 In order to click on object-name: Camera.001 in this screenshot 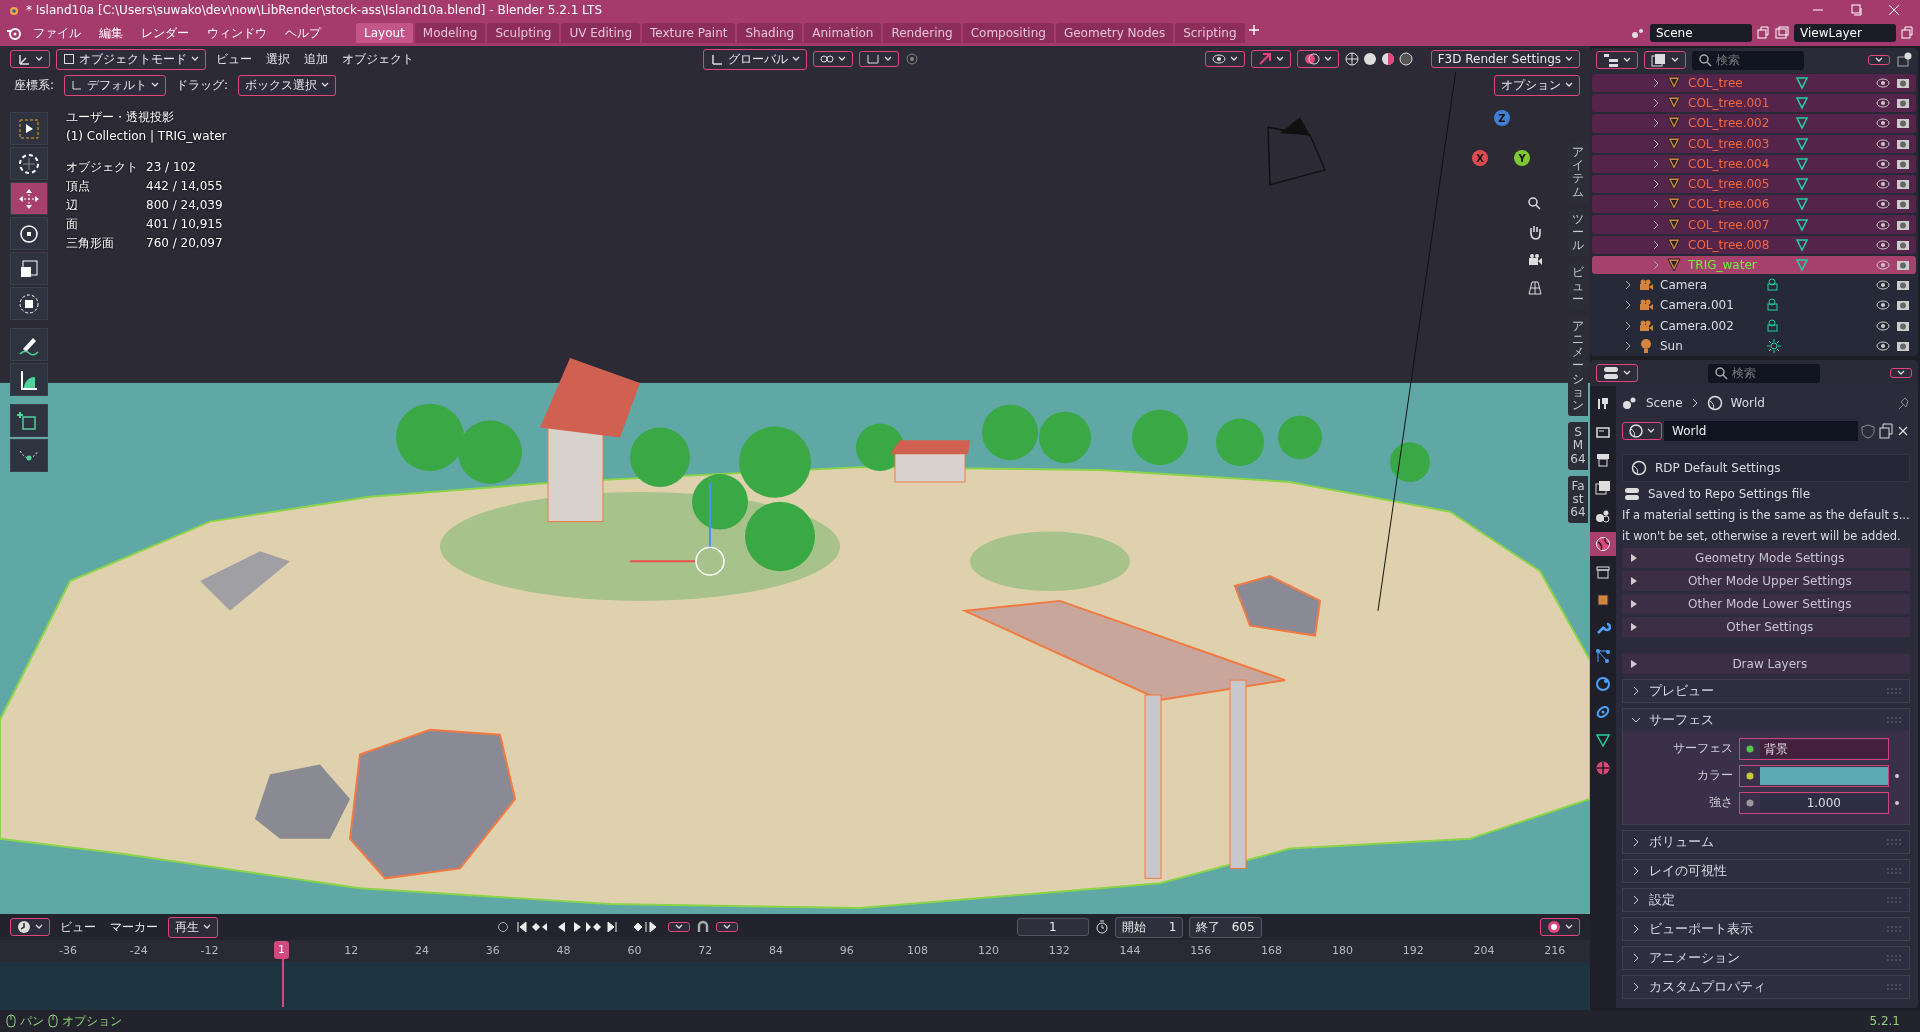, I will do `click(1697, 305)`.